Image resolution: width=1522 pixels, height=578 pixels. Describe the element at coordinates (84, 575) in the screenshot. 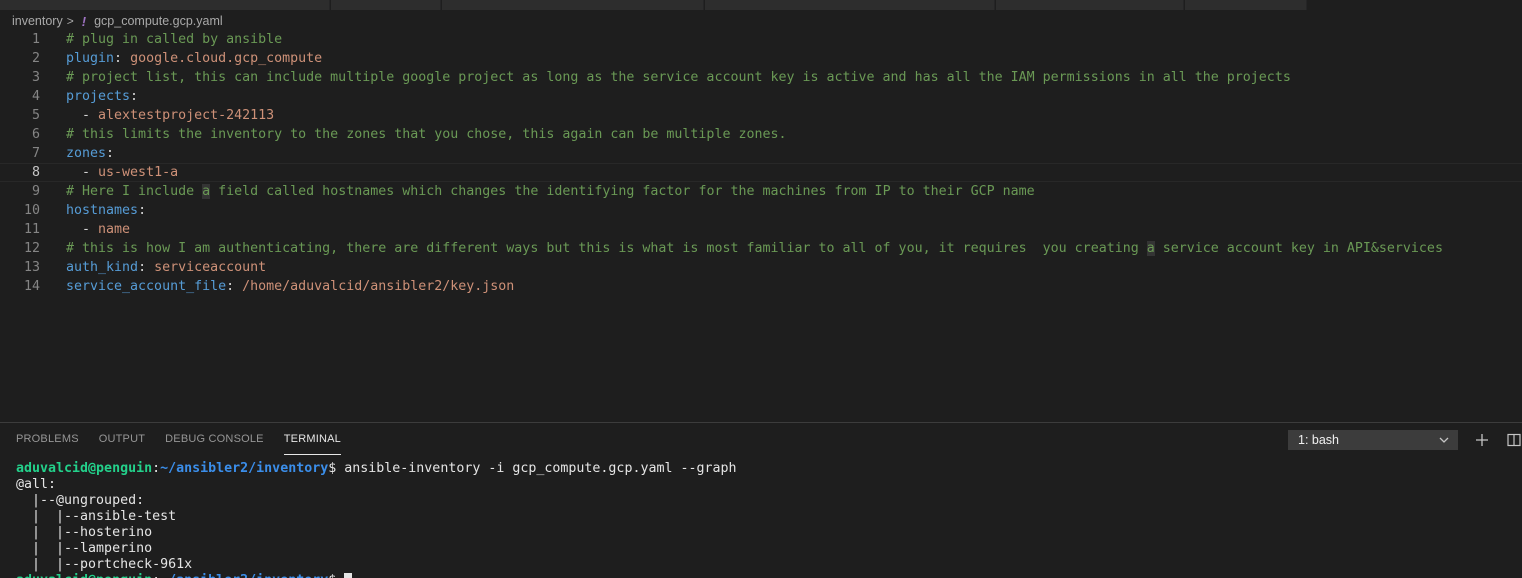

I see `terminal-user: aduvalcid@penguin` at that location.